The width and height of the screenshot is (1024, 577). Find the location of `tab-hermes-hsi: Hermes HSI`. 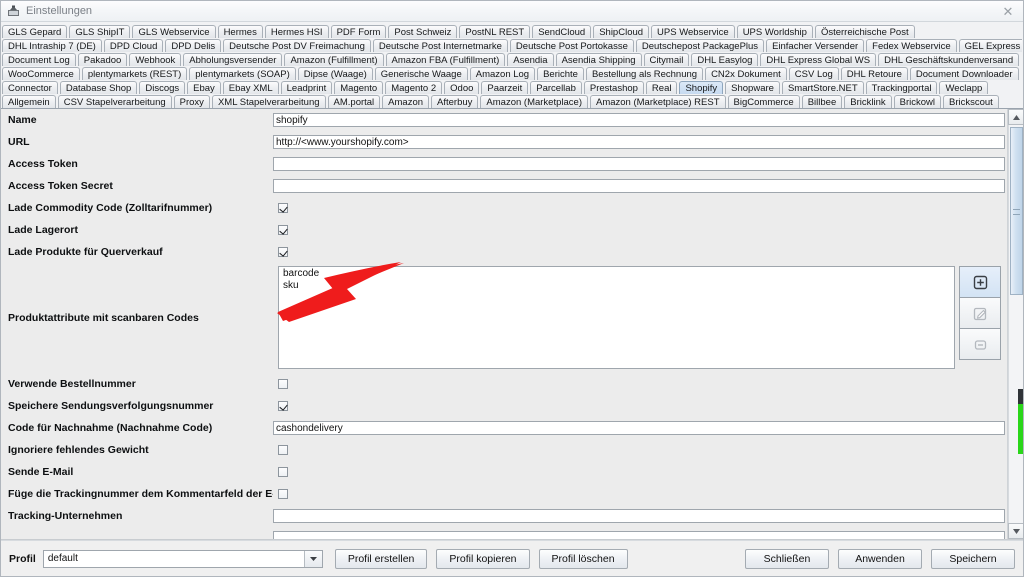

tab-hermes-hsi: Hermes HSI is located at coordinates (296, 31).